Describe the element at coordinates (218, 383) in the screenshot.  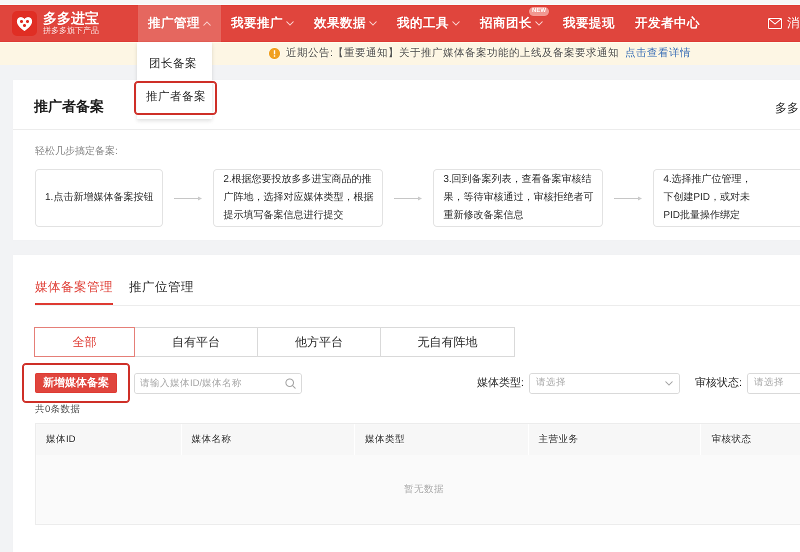
I see `search-field: 请输入媒体ID/媒体名称` at that location.